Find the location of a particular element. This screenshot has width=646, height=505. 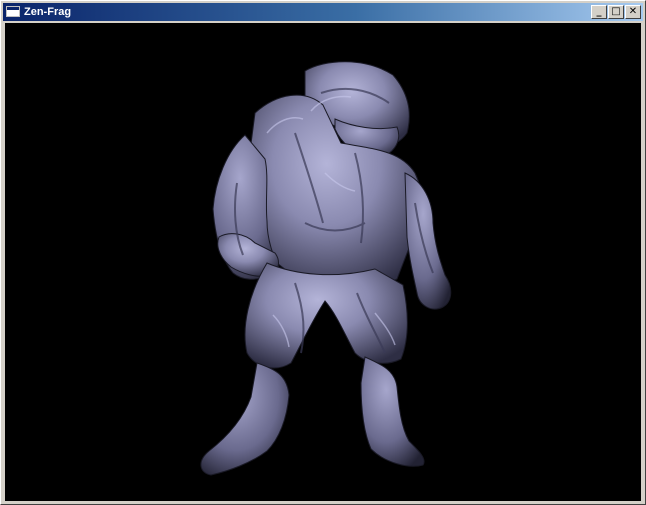

window-icon is located at coordinates (13, 11).